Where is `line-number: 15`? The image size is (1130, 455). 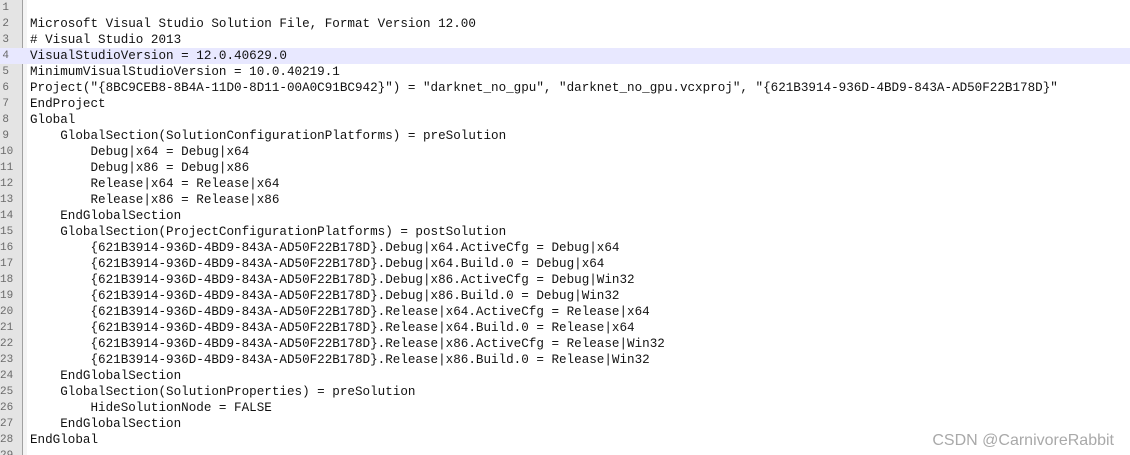
line-number: 15 is located at coordinates (7, 232).